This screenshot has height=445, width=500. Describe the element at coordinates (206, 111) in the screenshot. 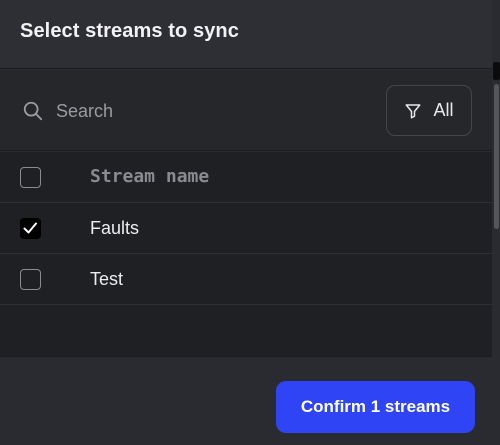

I see `search-input` at that location.